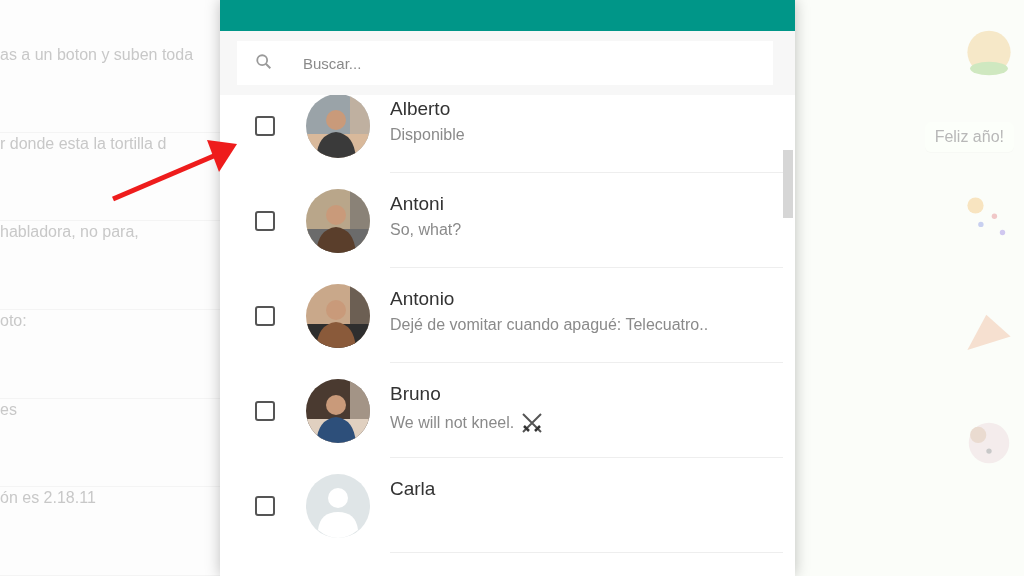  What do you see at coordinates (264, 62) in the screenshot?
I see `search-icon` at bounding box center [264, 62].